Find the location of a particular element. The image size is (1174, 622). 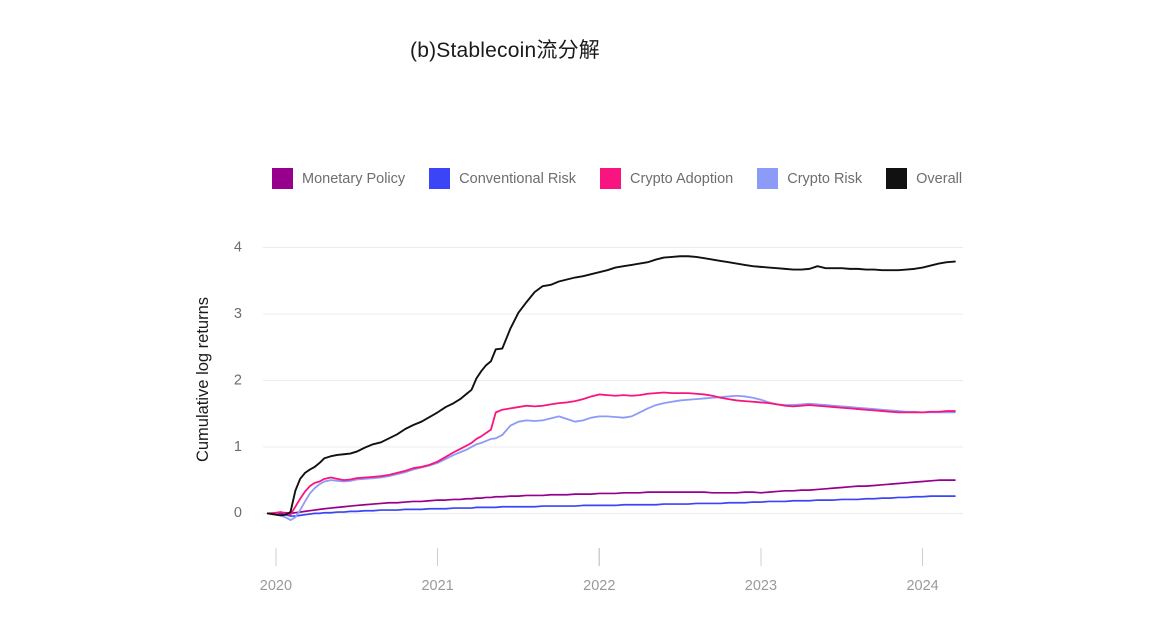

y-axis-title: Cumulative log returns is located at coordinates (203, 379).